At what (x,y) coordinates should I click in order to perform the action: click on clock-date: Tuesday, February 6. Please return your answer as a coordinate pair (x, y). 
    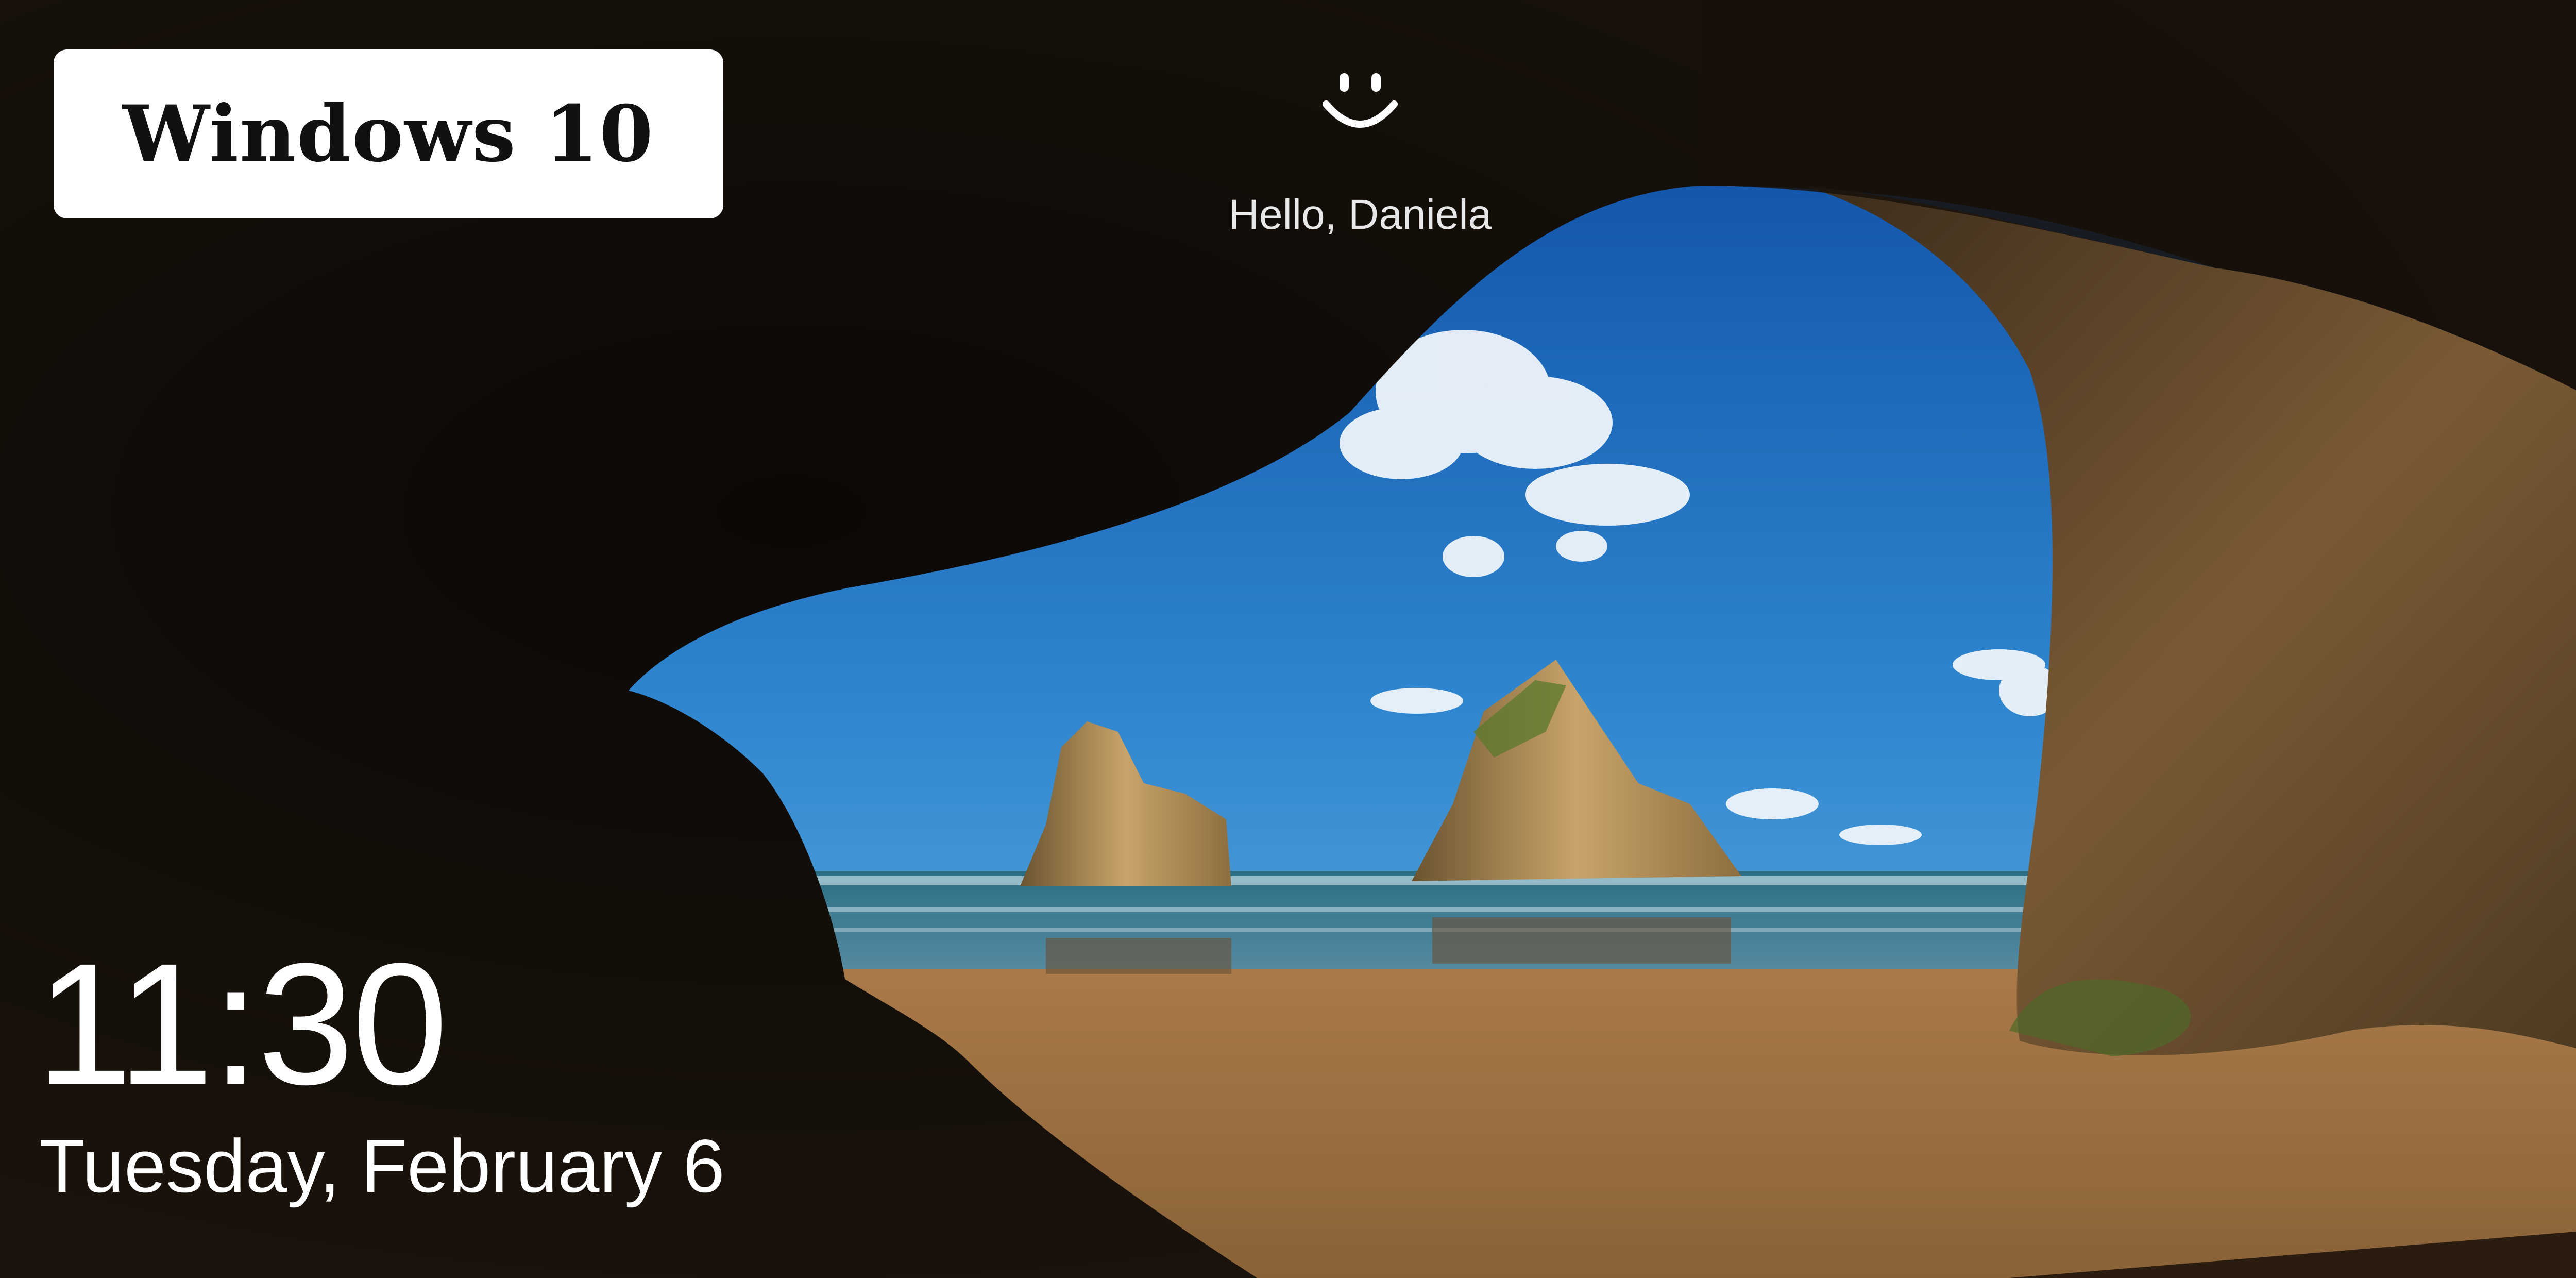
    Looking at the image, I should click on (382, 1166).